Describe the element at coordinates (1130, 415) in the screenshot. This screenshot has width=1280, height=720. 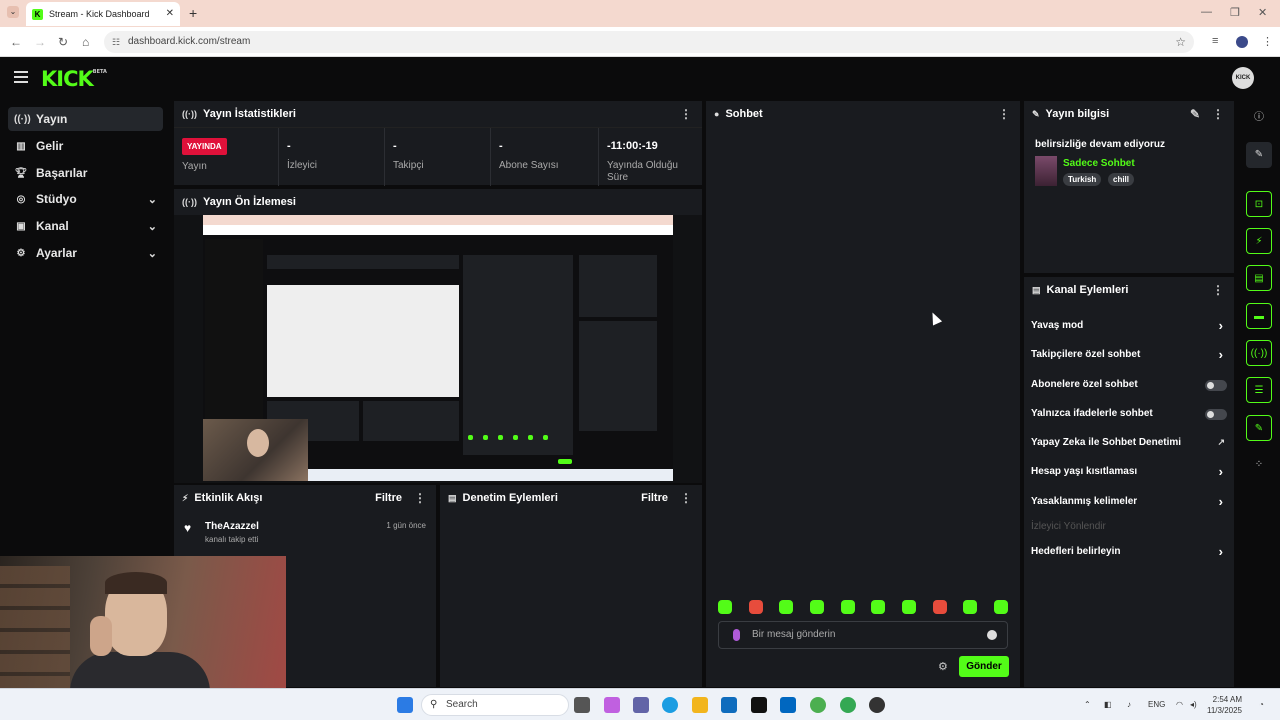
I see `action-emote-only: Yalnızca ifadelerle sohbet` at that location.